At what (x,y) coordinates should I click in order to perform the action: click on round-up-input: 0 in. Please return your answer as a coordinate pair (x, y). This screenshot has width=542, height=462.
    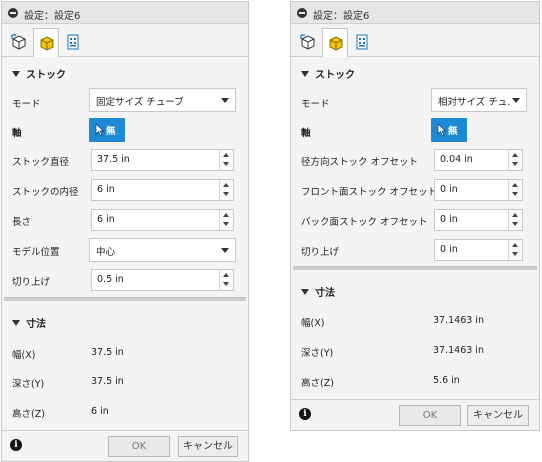
    Looking at the image, I should click on (478, 250).